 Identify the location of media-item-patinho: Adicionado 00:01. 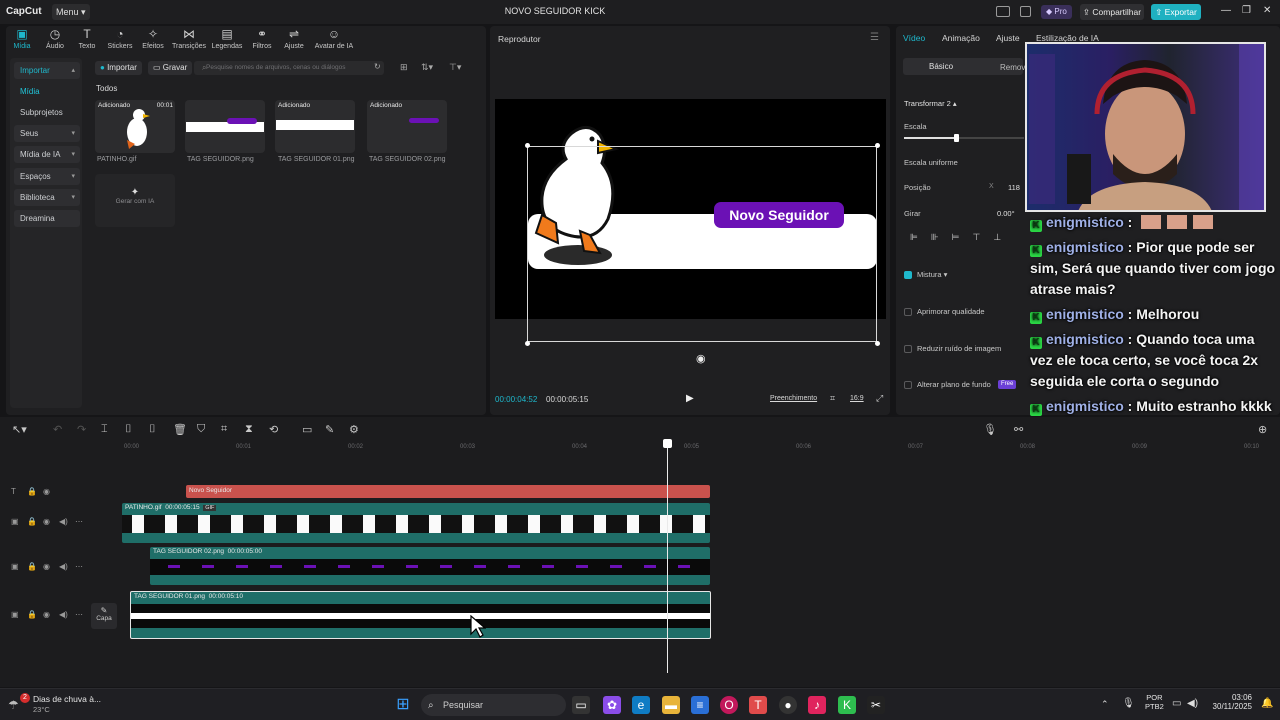
(135, 126).